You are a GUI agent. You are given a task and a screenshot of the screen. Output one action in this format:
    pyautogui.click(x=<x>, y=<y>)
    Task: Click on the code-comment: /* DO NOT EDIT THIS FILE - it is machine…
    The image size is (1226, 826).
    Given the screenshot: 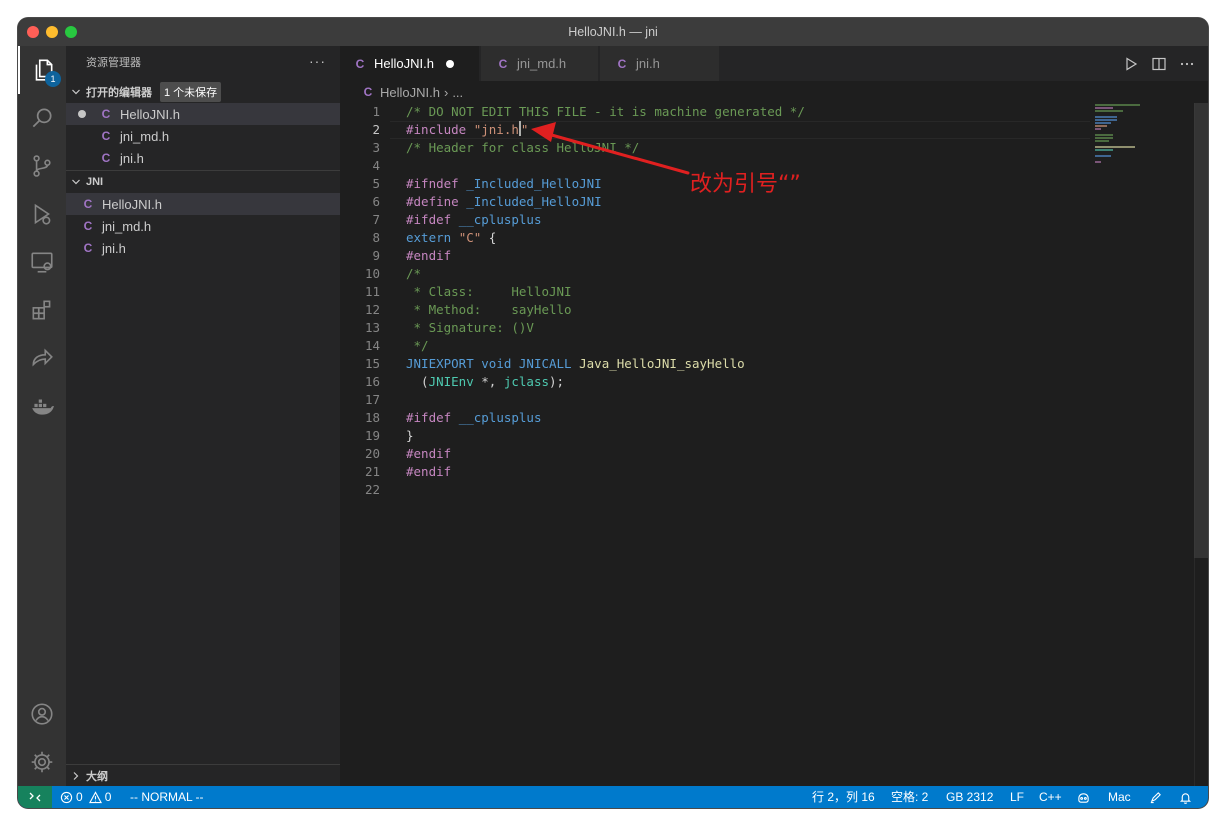 What is the action you would take?
    pyautogui.click(x=605, y=111)
    